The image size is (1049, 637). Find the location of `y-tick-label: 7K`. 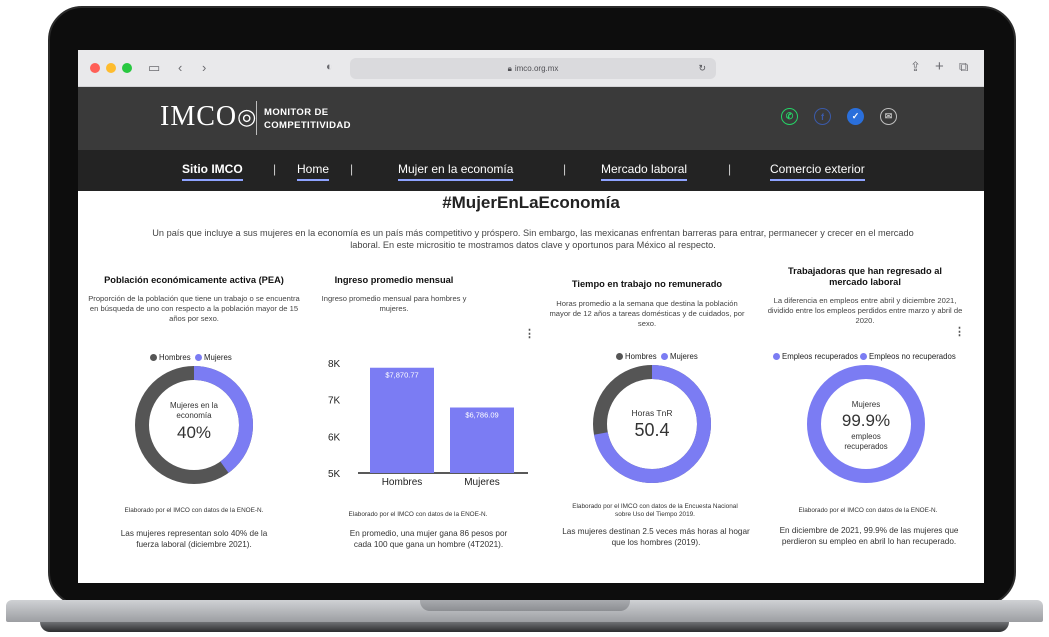

y-tick-label: 7K is located at coordinates (334, 401).